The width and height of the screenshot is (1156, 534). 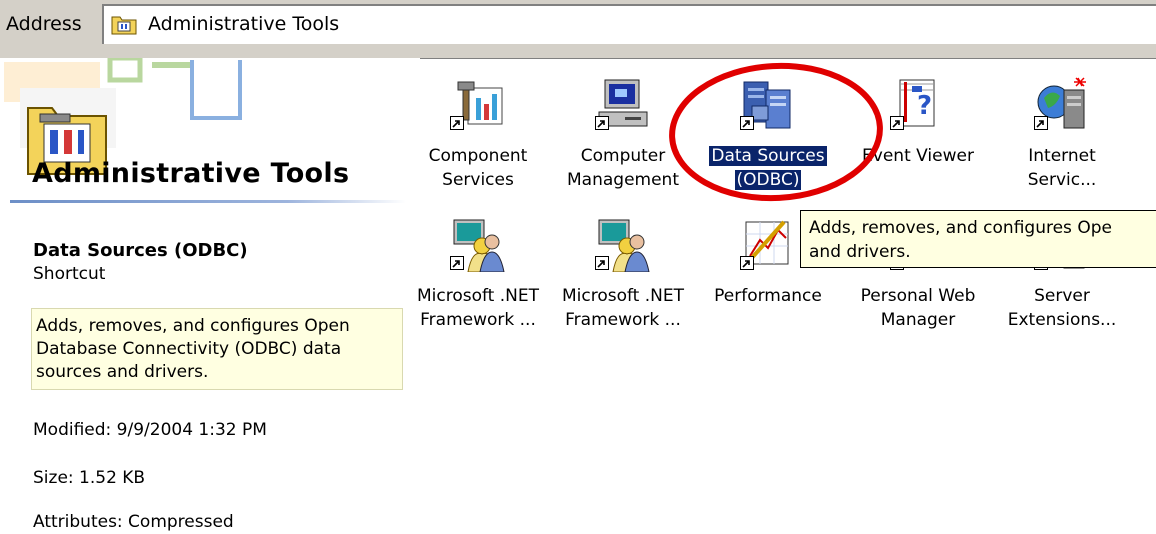 I want to click on event-viewer-icon, so click(x=918, y=103).